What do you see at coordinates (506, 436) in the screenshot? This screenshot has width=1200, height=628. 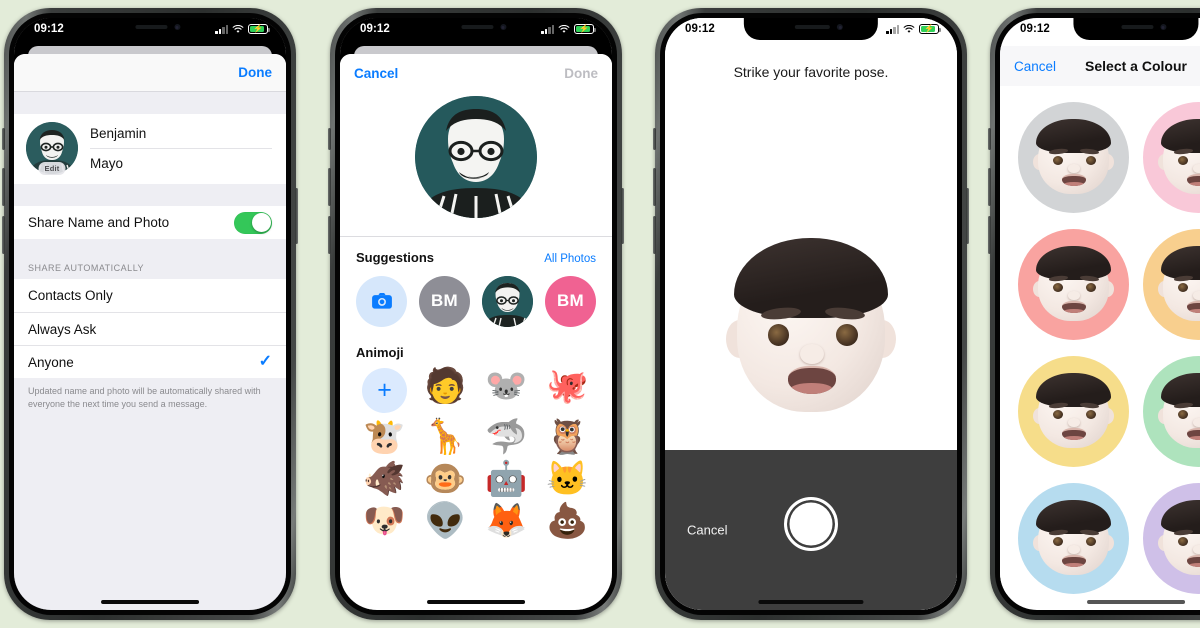 I see `animoji-item: 🦈` at bounding box center [506, 436].